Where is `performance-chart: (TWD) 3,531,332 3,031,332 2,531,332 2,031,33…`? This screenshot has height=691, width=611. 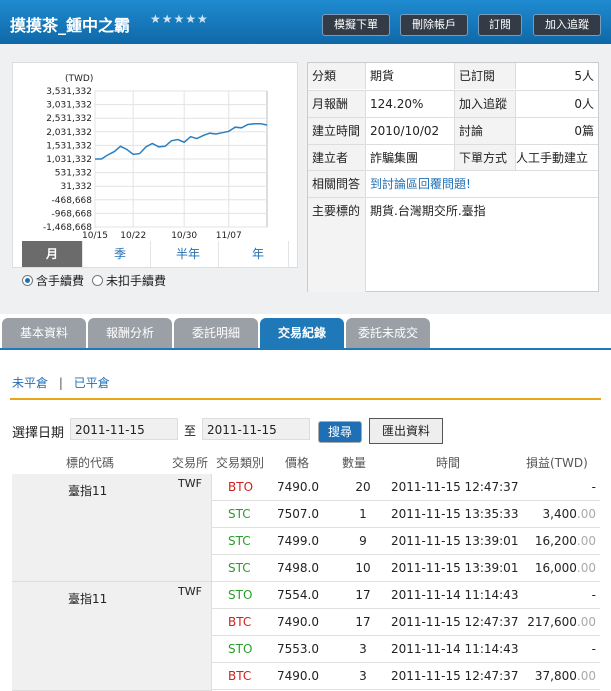
performance-chart: (TWD) 3,531,332 3,031,332 2,531,332 2,031,33… is located at coordinates (155, 165).